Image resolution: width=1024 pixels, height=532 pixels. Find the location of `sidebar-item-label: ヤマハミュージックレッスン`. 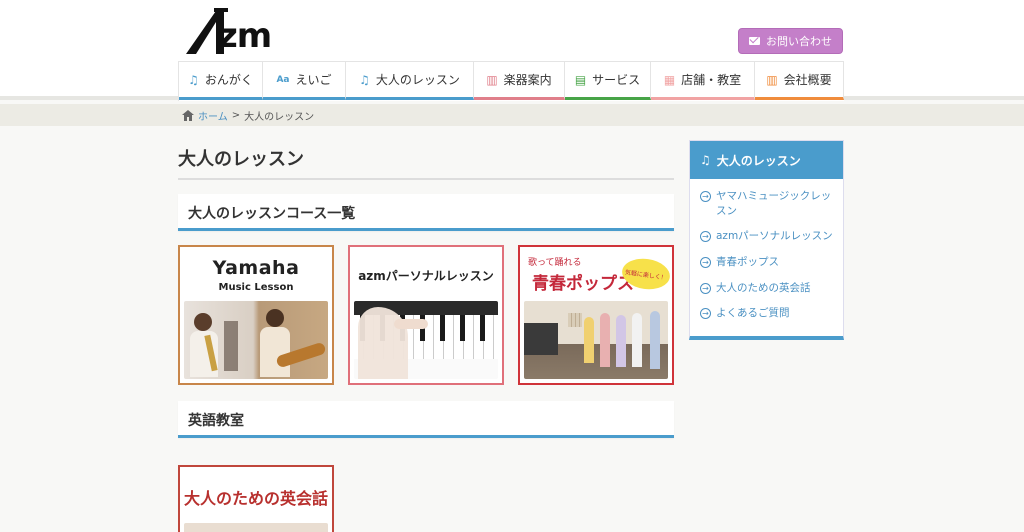

sidebar-item-label: ヤマハミュージックレッスン is located at coordinates (774, 203).